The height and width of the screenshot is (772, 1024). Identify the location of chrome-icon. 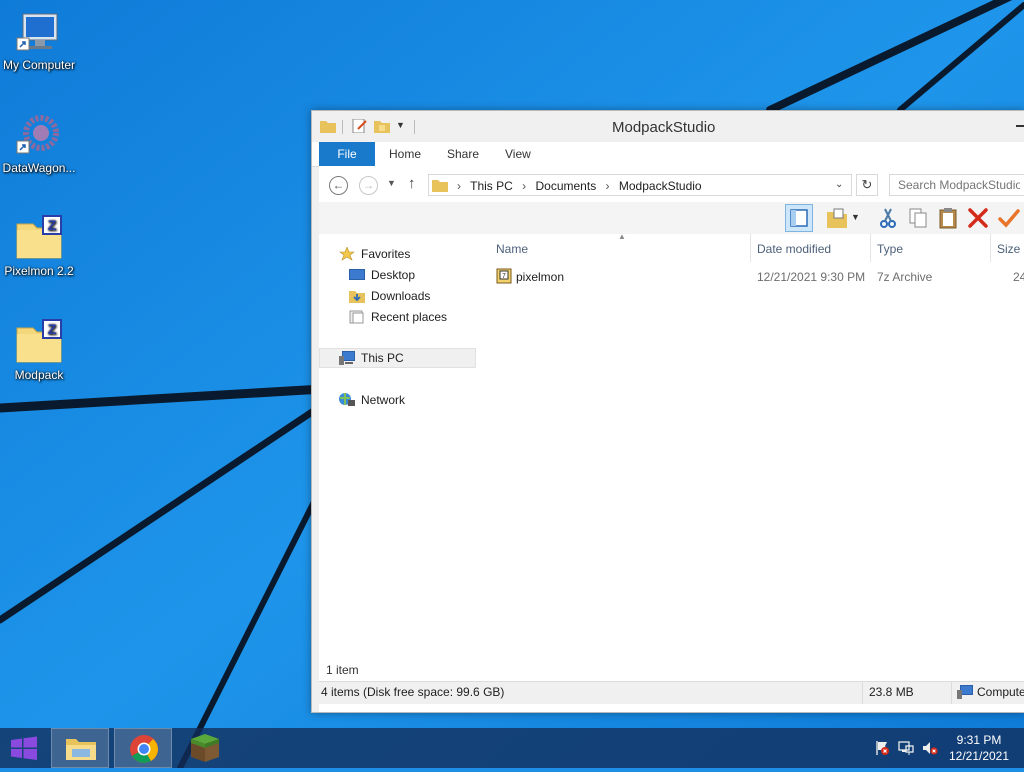
(144, 749).